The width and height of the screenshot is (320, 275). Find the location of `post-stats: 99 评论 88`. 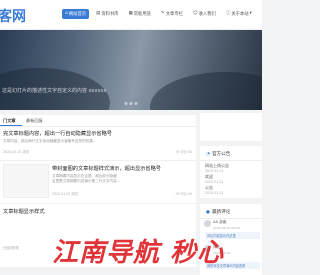

post-stats: 99 评论 88 is located at coordinates (183, 152).